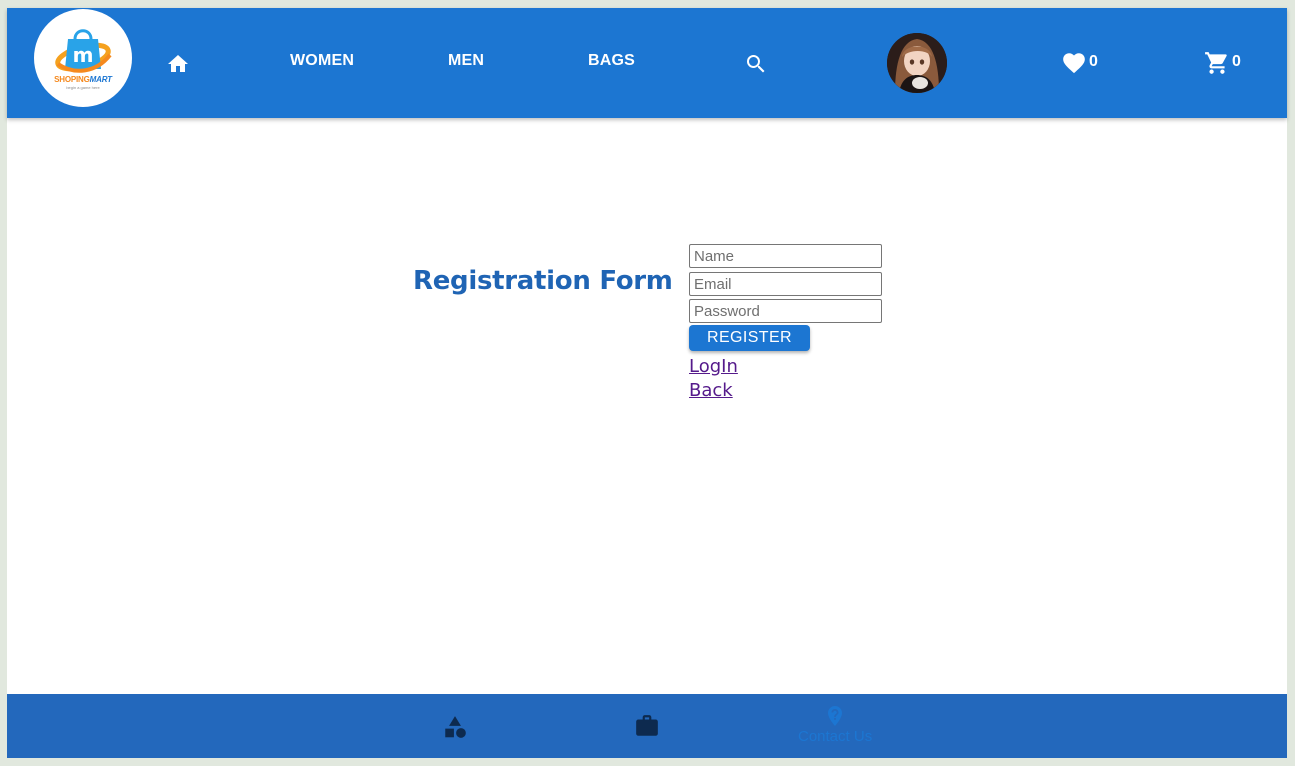 The image size is (1295, 766). I want to click on home-icon, so click(178, 63).